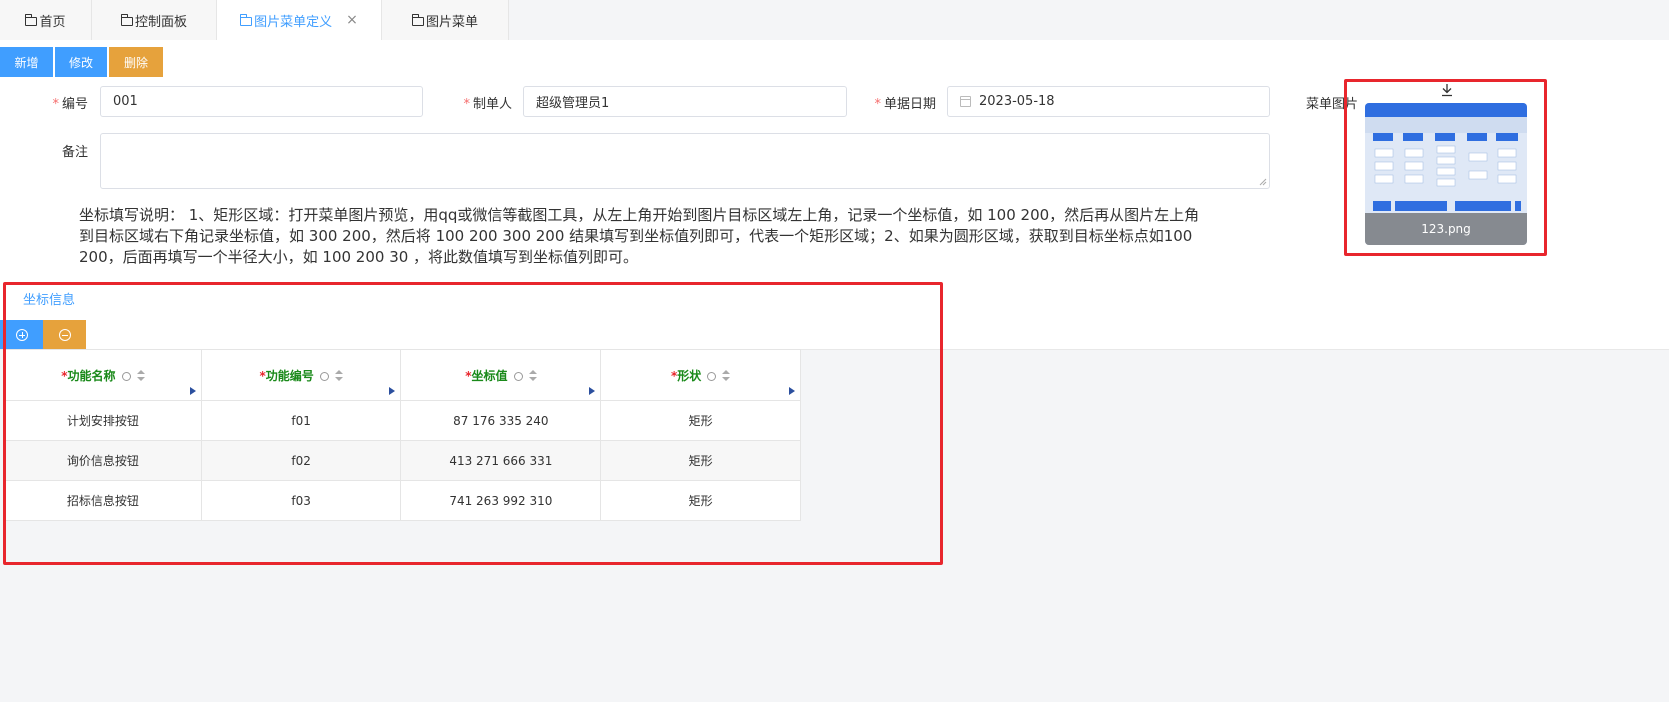 This screenshot has width=1669, height=702. What do you see at coordinates (301, 500) in the screenshot?
I see `cell-function-code: f03` at bounding box center [301, 500].